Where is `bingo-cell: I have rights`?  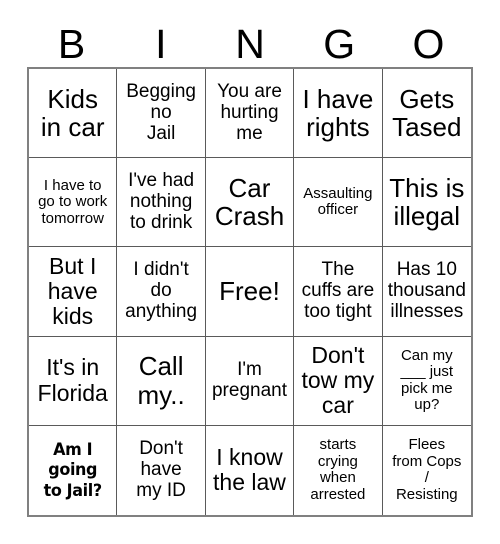 bingo-cell: I have rights is located at coordinates (338, 114).